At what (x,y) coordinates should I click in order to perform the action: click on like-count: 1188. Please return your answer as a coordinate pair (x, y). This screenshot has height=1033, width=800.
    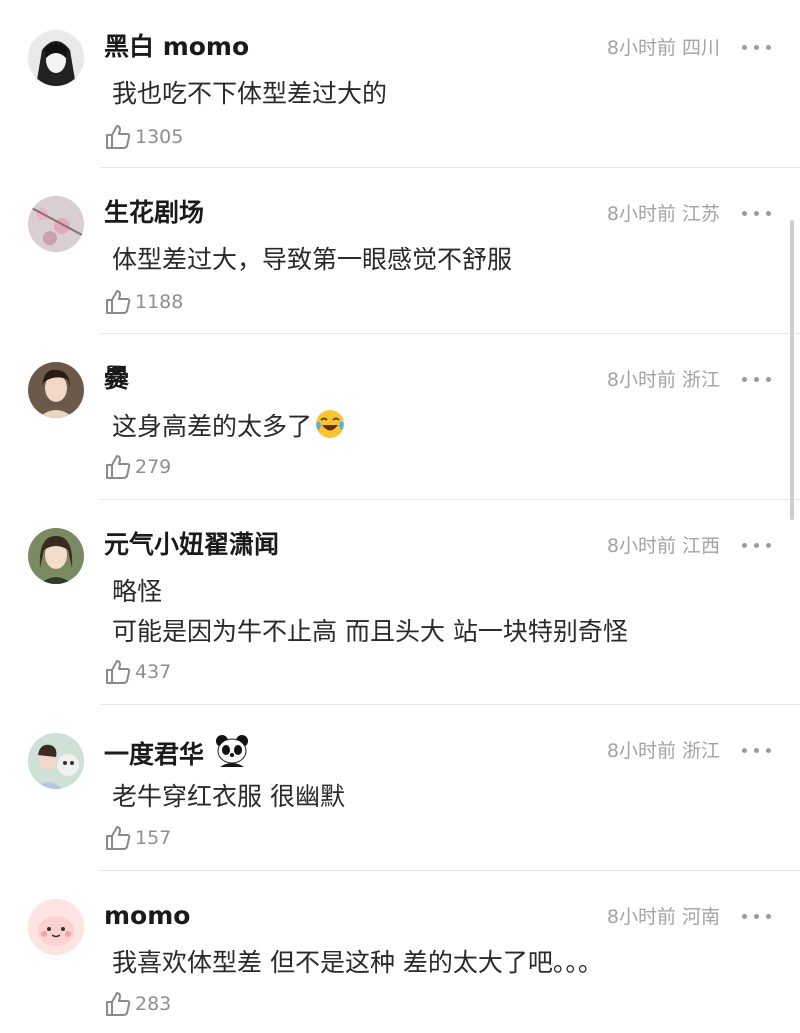
    Looking at the image, I should click on (159, 302).